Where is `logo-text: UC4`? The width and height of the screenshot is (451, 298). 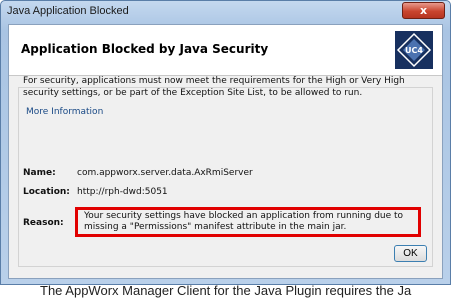
logo-text: UC4 is located at coordinates (414, 50).